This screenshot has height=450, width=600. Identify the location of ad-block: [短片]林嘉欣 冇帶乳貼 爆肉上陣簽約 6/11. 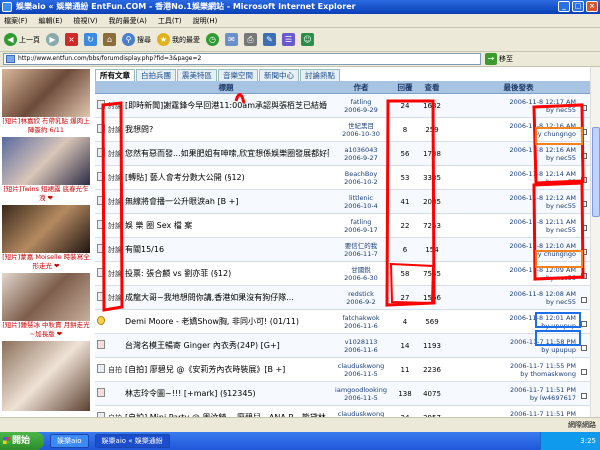
(46, 102).